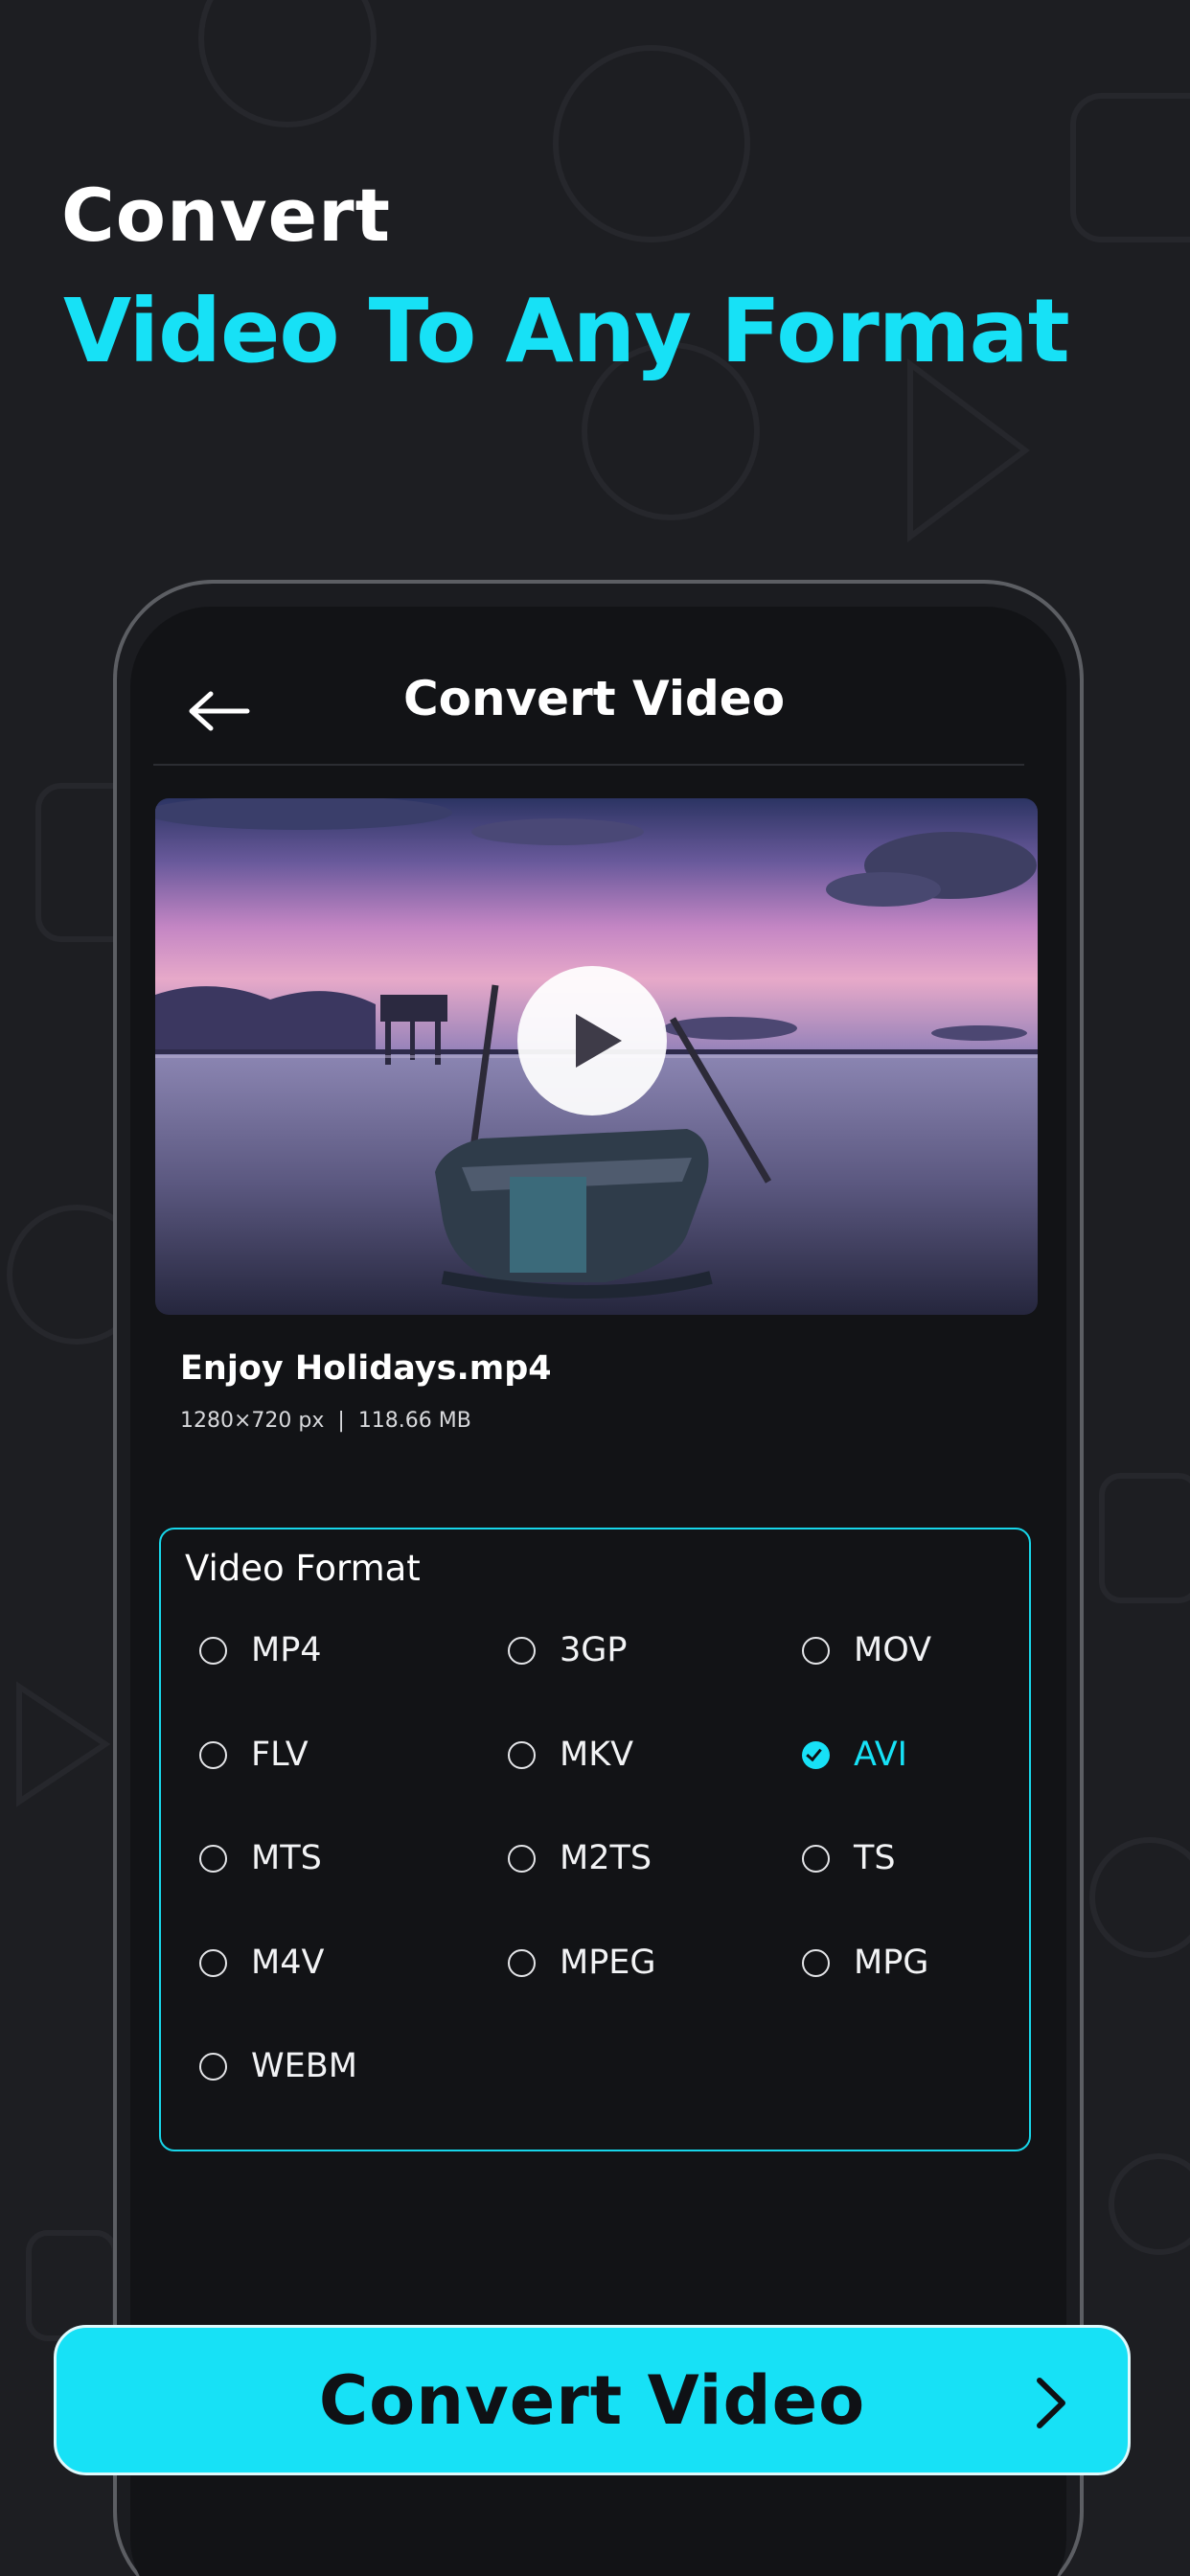  I want to click on hero-title: Convert, so click(226, 215).